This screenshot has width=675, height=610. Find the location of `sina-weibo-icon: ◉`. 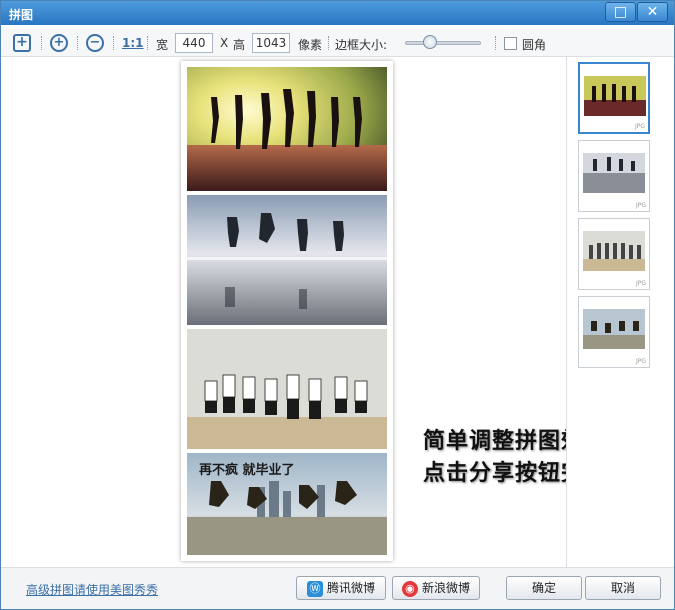

sina-weibo-icon: ◉ is located at coordinates (409, 588).